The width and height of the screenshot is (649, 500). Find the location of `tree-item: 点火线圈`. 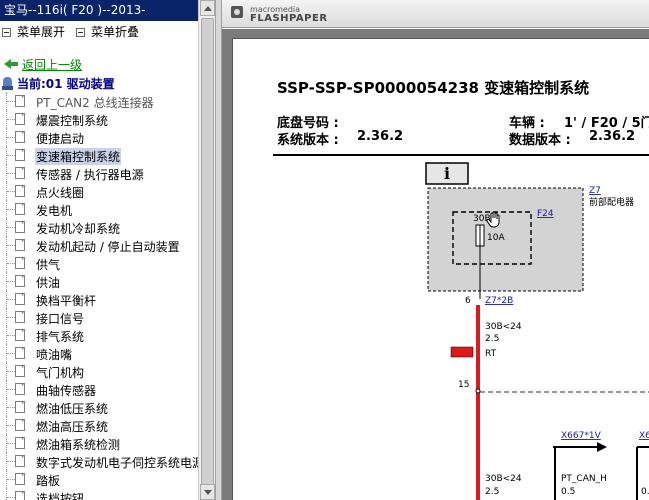

tree-item: 点火线圈 is located at coordinates (99, 191).